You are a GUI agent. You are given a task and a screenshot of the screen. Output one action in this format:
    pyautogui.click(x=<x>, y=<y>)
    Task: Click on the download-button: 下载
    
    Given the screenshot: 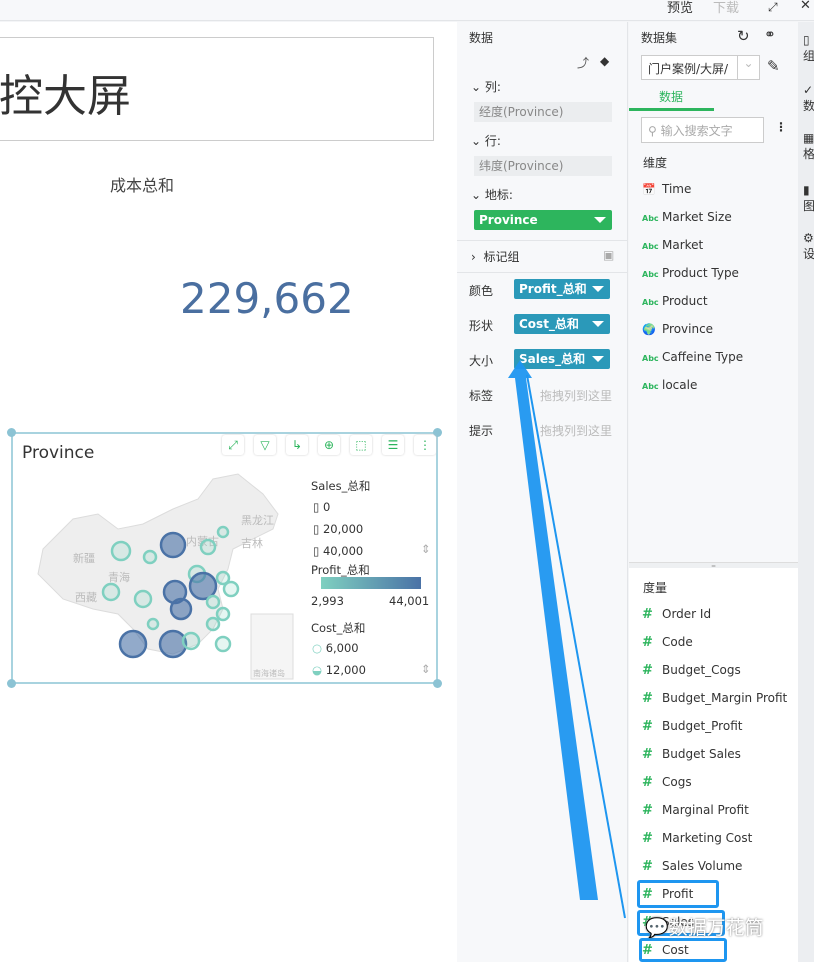 What is the action you would take?
    pyautogui.click(x=726, y=8)
    